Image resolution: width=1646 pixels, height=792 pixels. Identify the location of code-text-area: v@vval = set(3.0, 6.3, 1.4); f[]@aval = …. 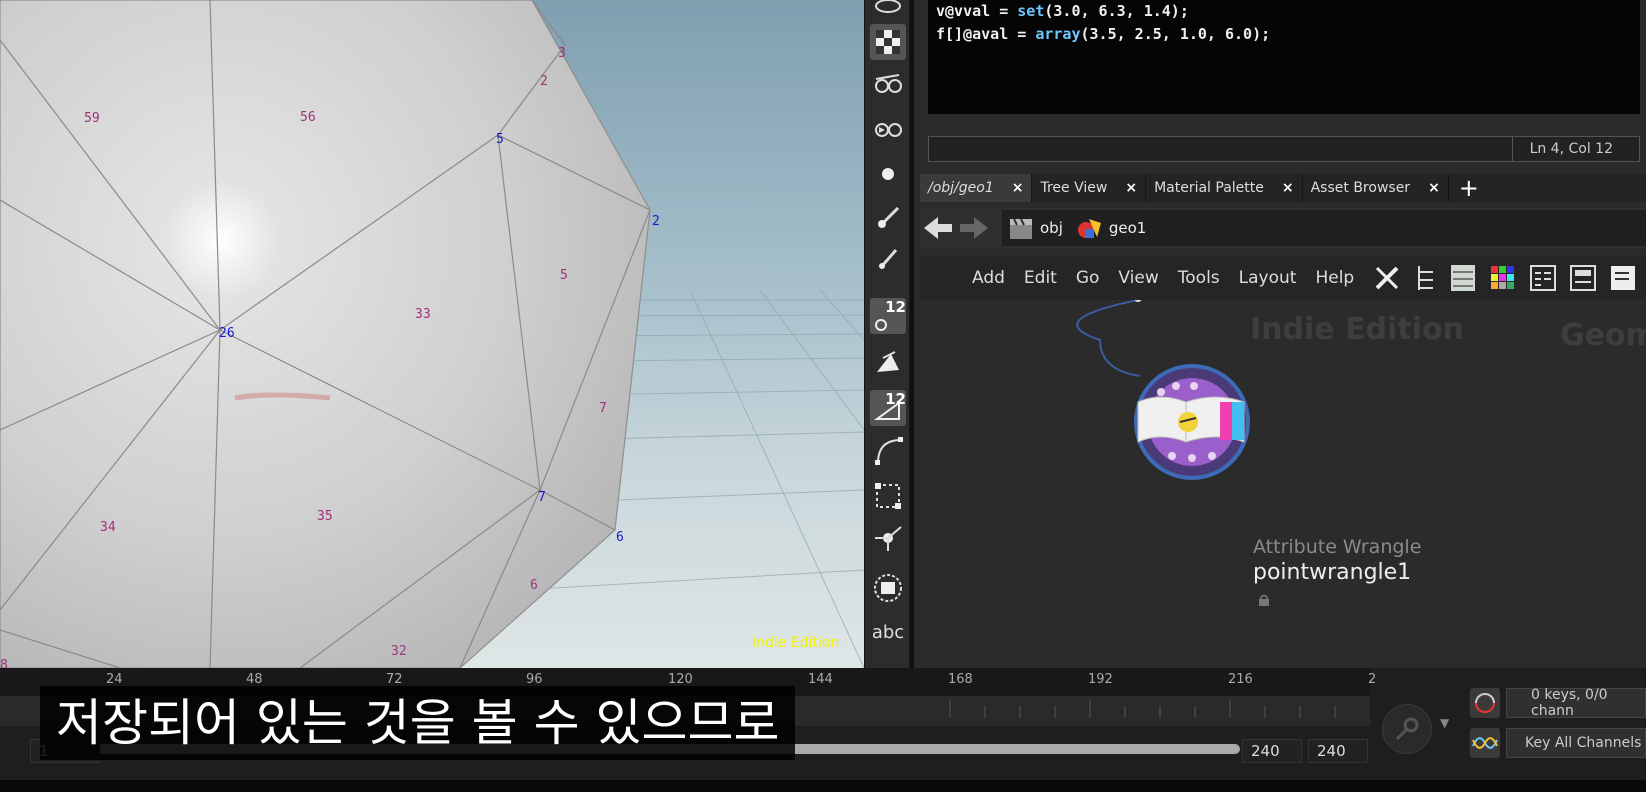
(1284, 57).